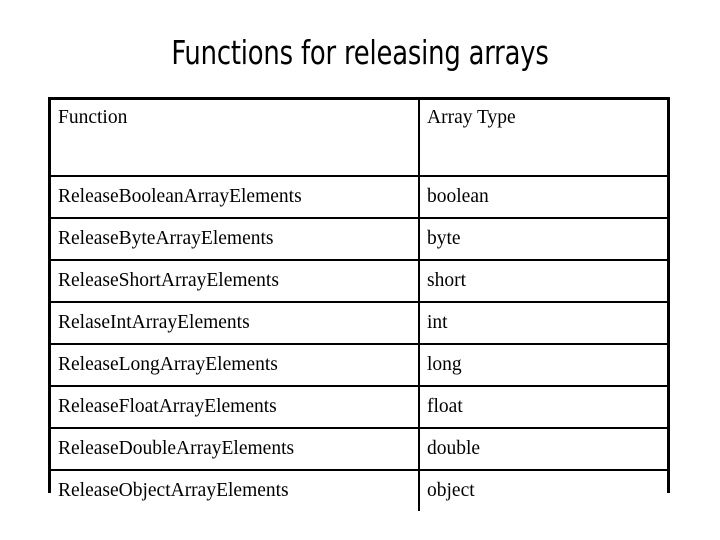 The height and width of the screenshot is (540, 720). Describe the element at coordinates (543, 281) in the screenshot. I see `cell-array-type: short` at that location.